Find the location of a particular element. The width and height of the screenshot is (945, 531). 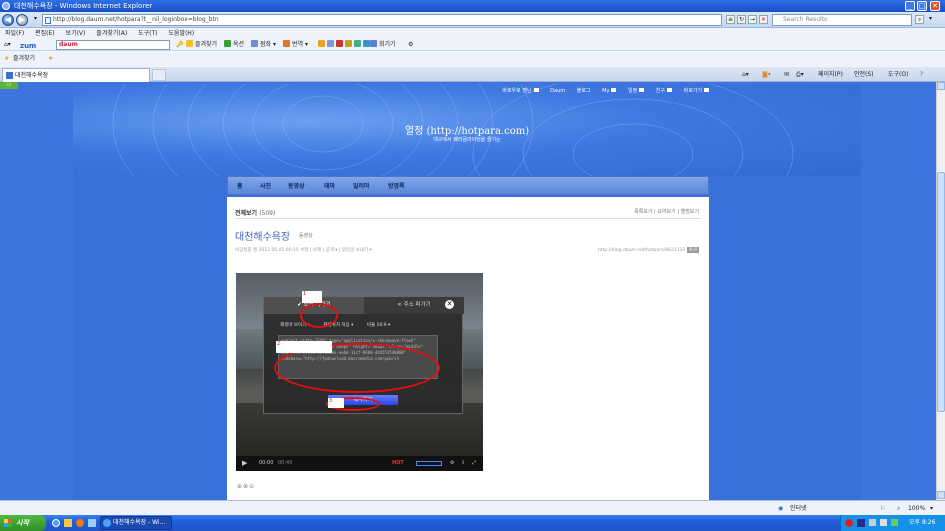

home-icon: ⌂▾ is located at coordinates (745, 74).